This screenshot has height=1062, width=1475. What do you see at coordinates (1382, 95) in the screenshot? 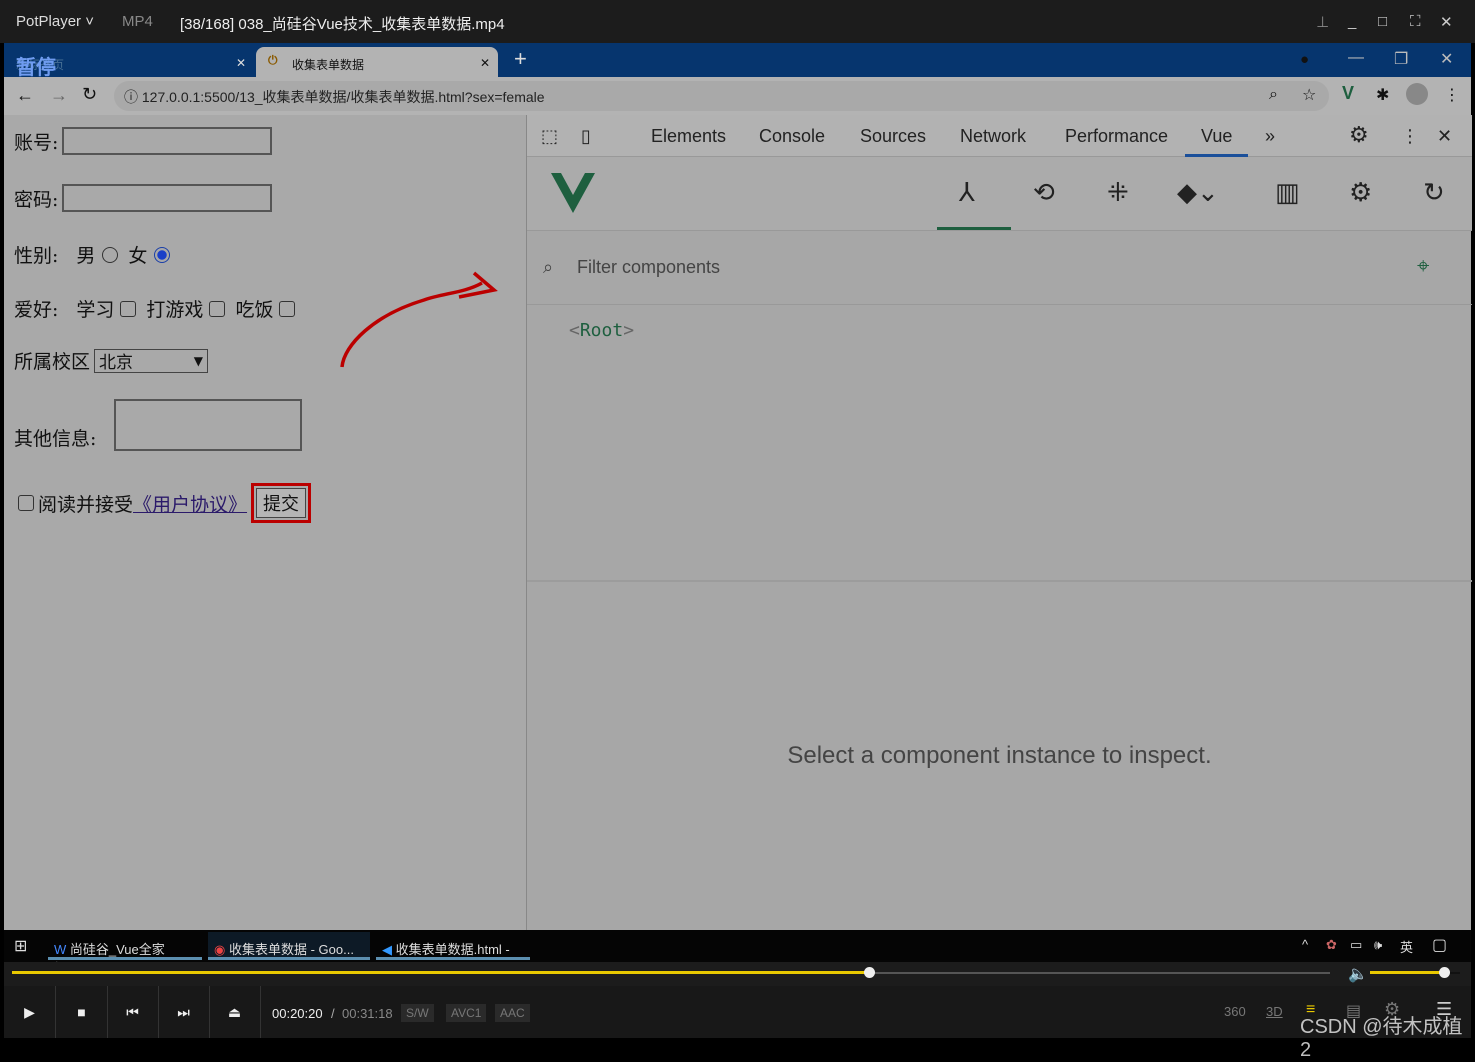
I see `extensions-icon: ✱` at bounding box center [1382, 95].